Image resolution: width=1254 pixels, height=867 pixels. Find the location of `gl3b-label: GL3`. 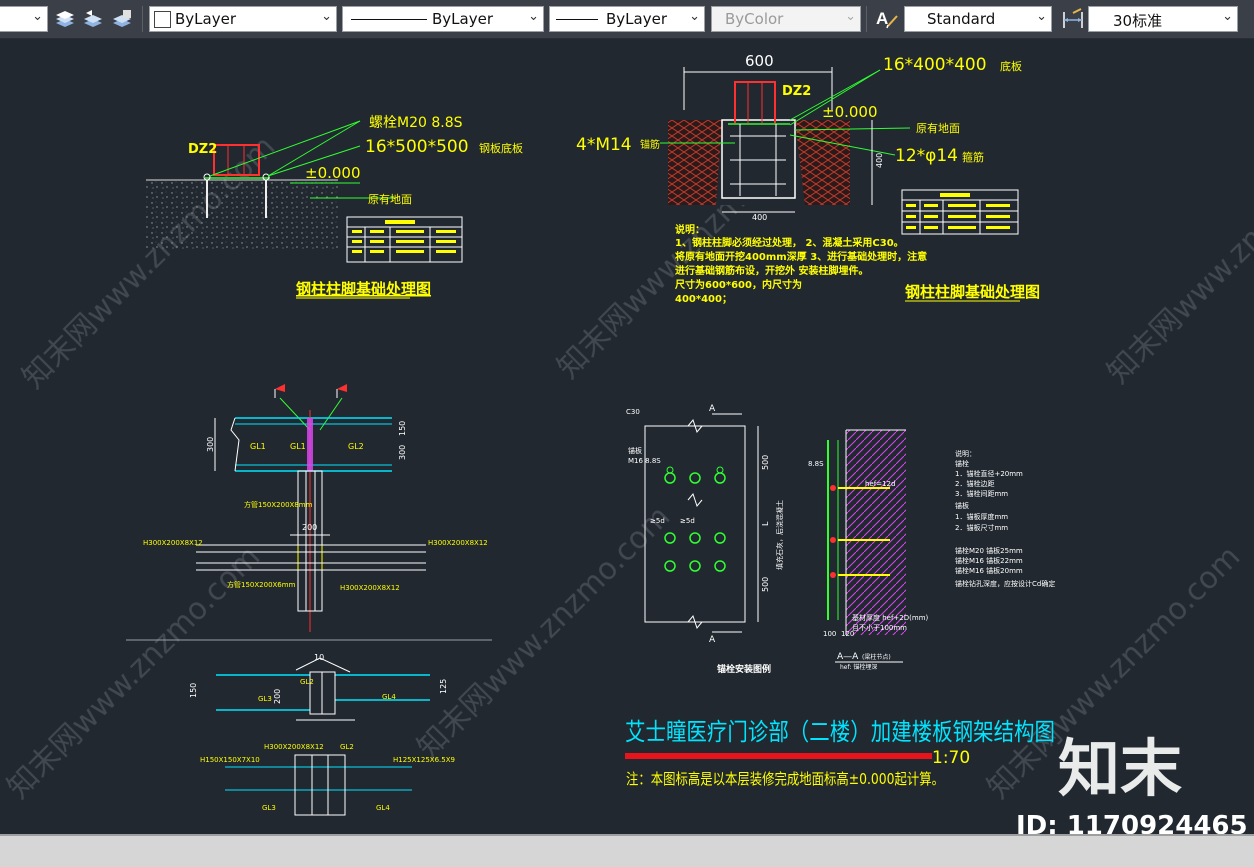

gl3b-label: GL3 is located at coordinates (269, 808).